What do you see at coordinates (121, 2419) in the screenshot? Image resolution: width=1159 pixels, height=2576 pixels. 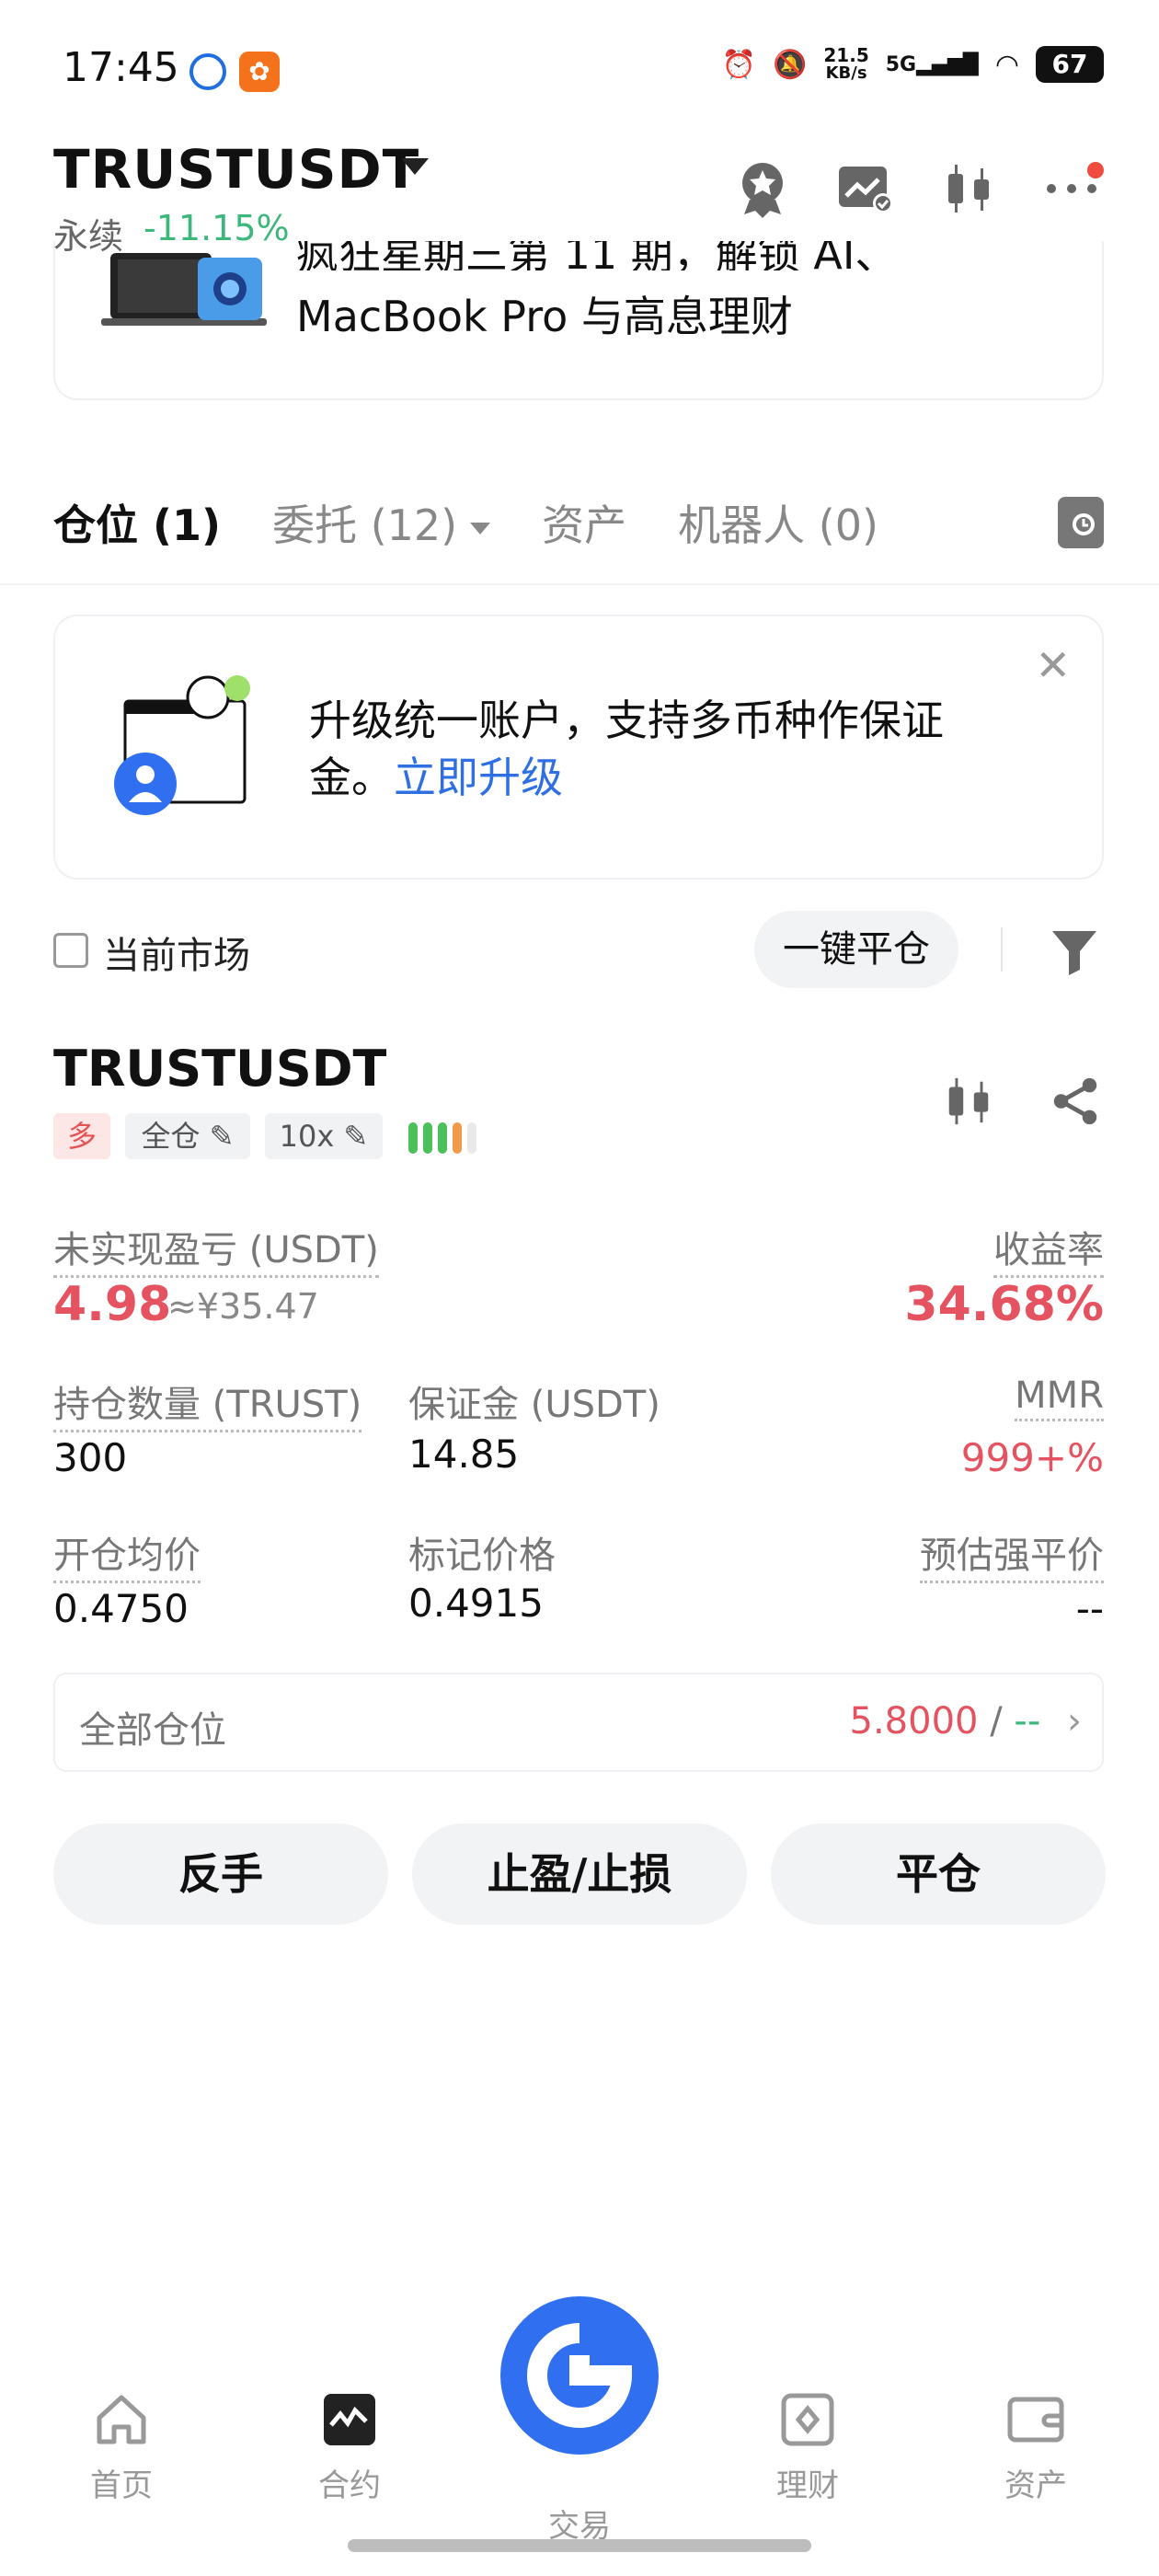 I see `home-icon` at bounding box center [121, 2419].